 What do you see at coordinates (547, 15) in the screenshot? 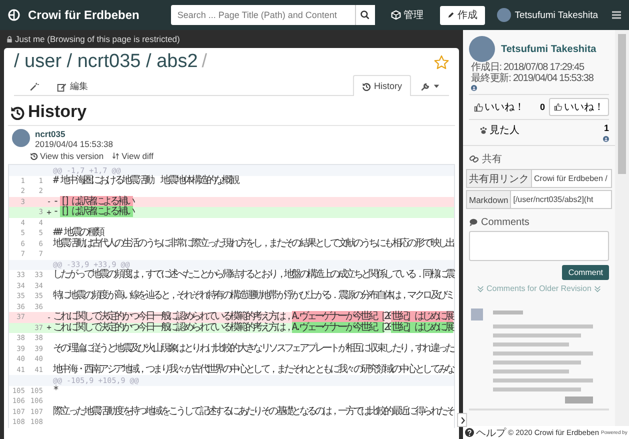
I see `user-menu: Tetsufumi Takeshita` at bounding box center [547, 15].